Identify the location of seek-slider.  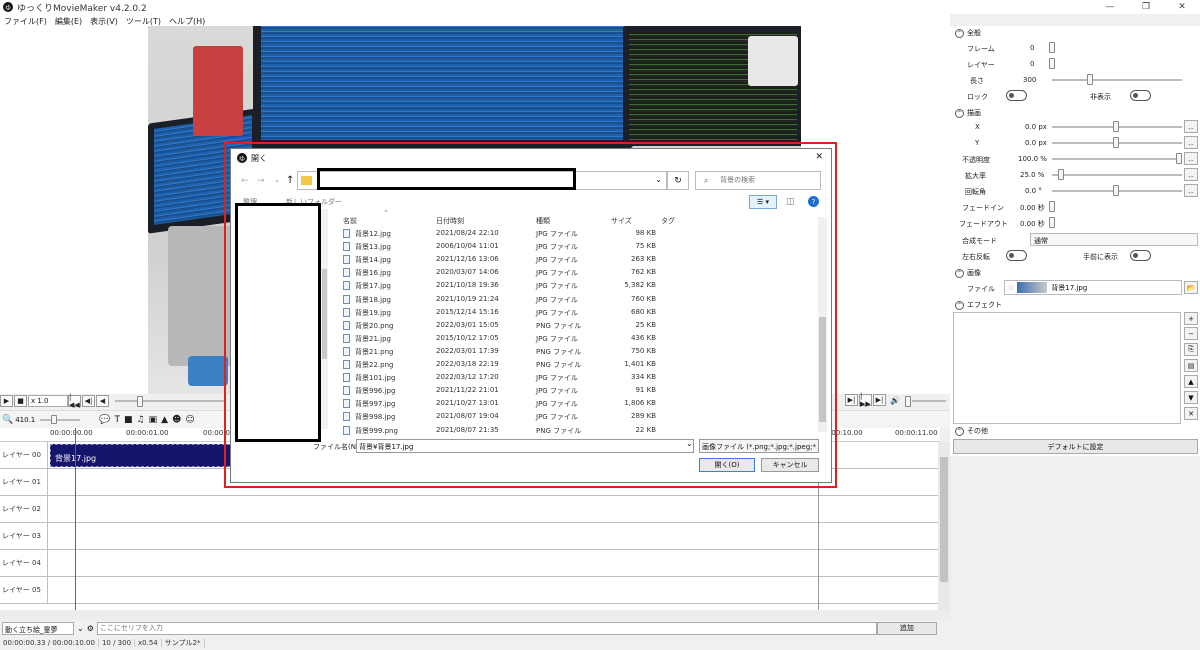
(170, 401).